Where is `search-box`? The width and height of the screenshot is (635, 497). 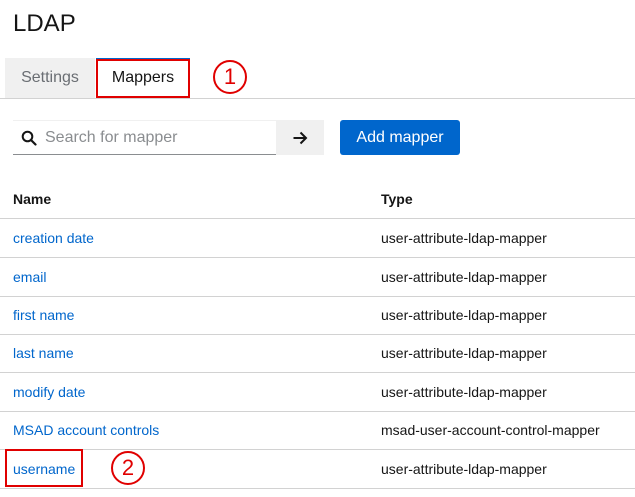 search-box is located at coordinates (144, 137).